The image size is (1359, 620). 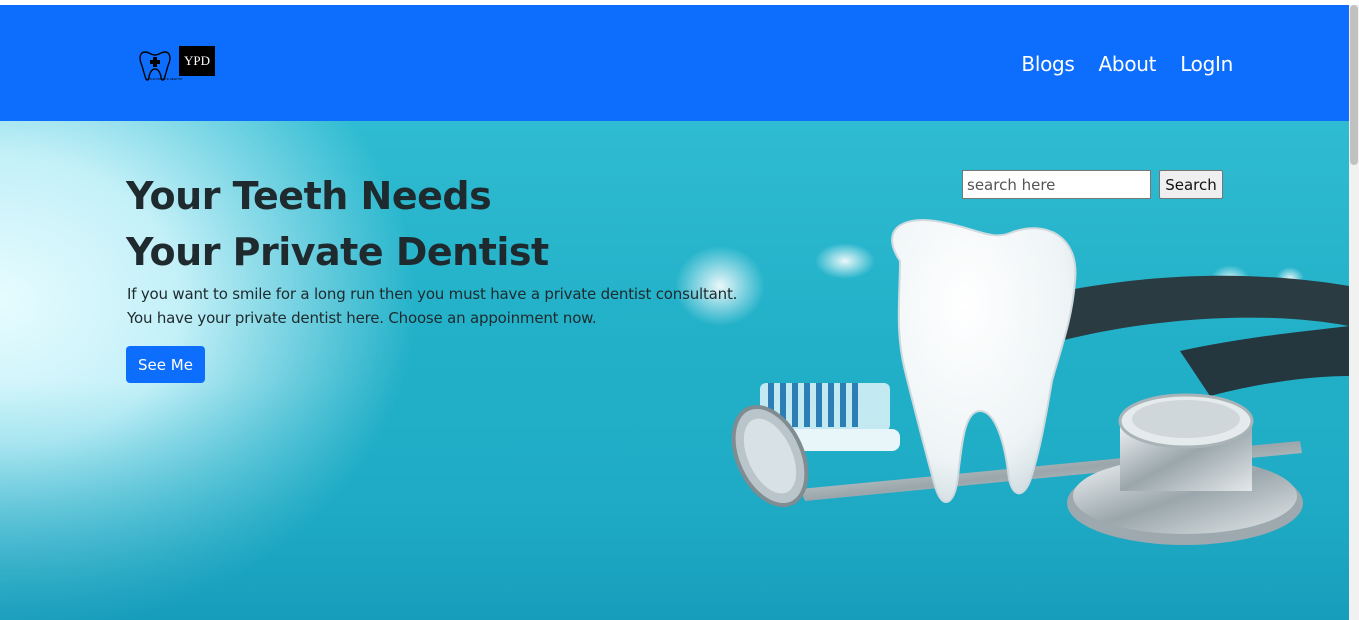 What do you see at coordinates (197, 61) in the screenshot?
I see `brand-logo-text: YPD` at bounding box center [197, 61].